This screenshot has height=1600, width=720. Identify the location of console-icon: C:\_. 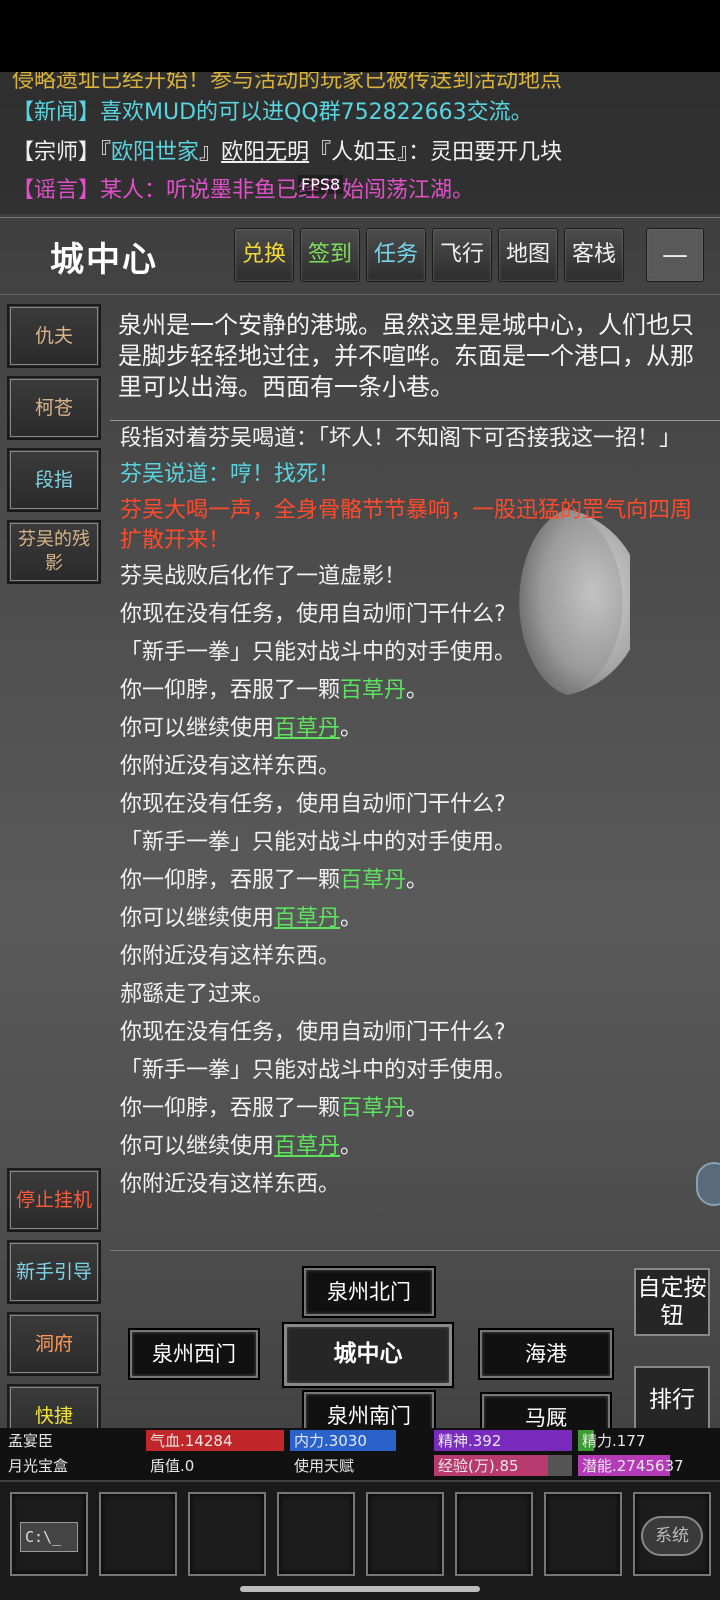
(49, 1537).